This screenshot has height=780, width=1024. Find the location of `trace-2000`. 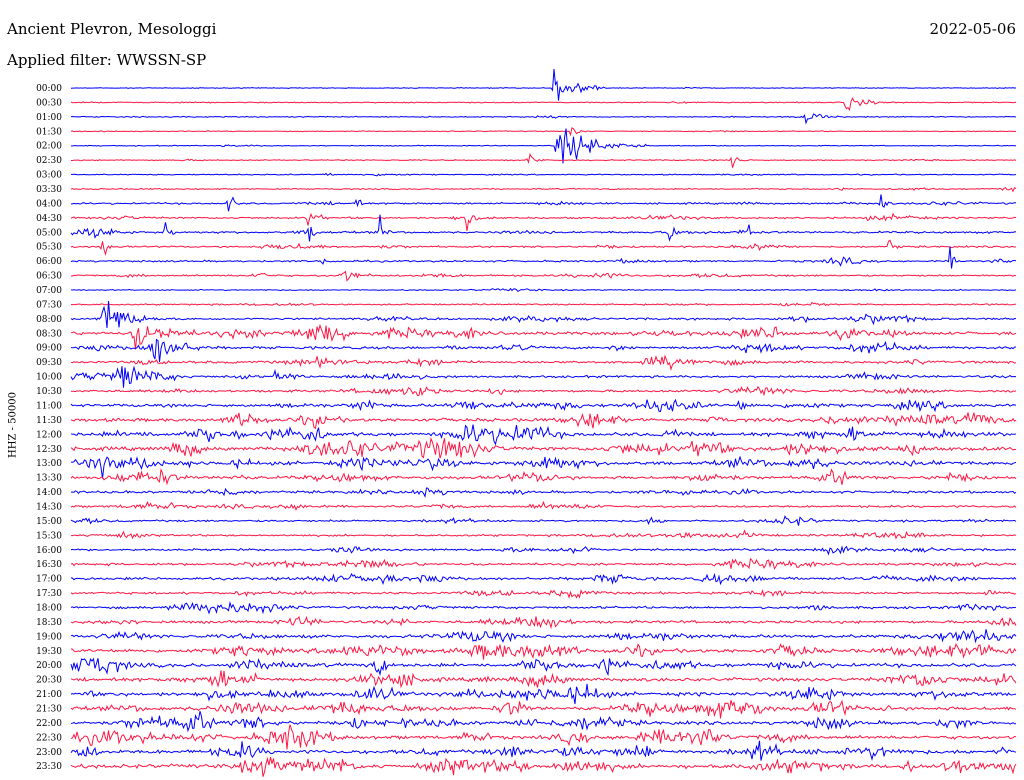

trace-2000 is located at coordinates (543, 667).